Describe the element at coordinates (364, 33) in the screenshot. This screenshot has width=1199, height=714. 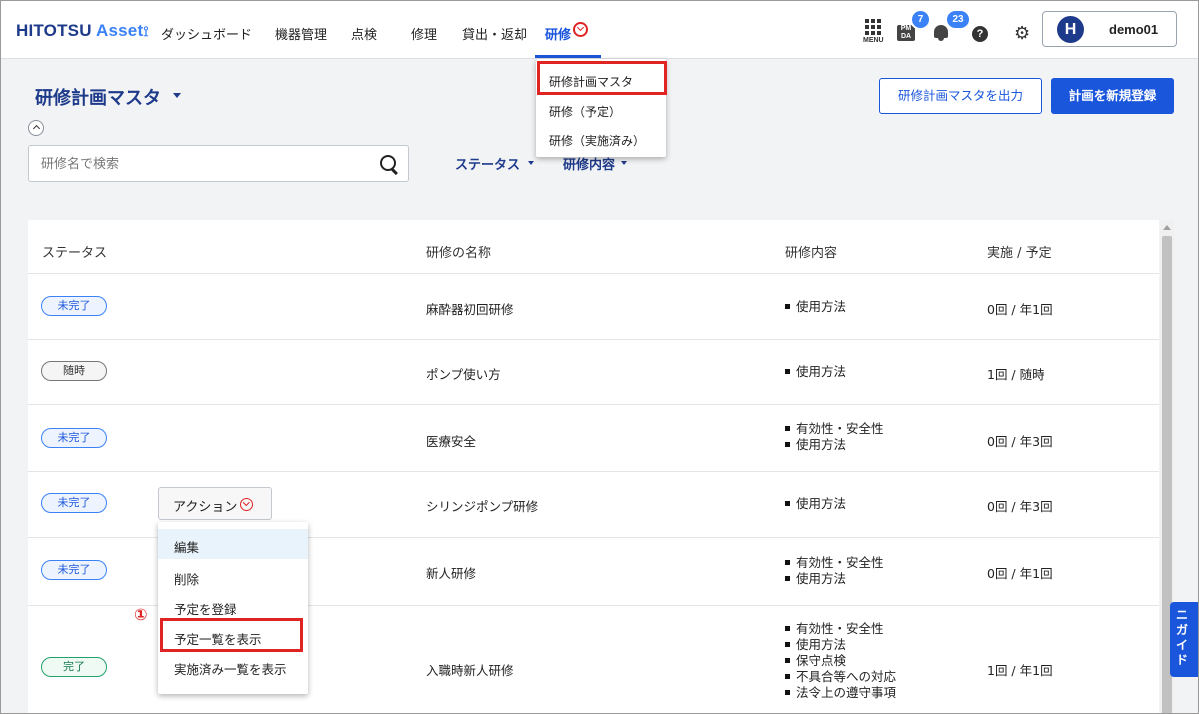
I see `nav-inspection: 点検` at that location.